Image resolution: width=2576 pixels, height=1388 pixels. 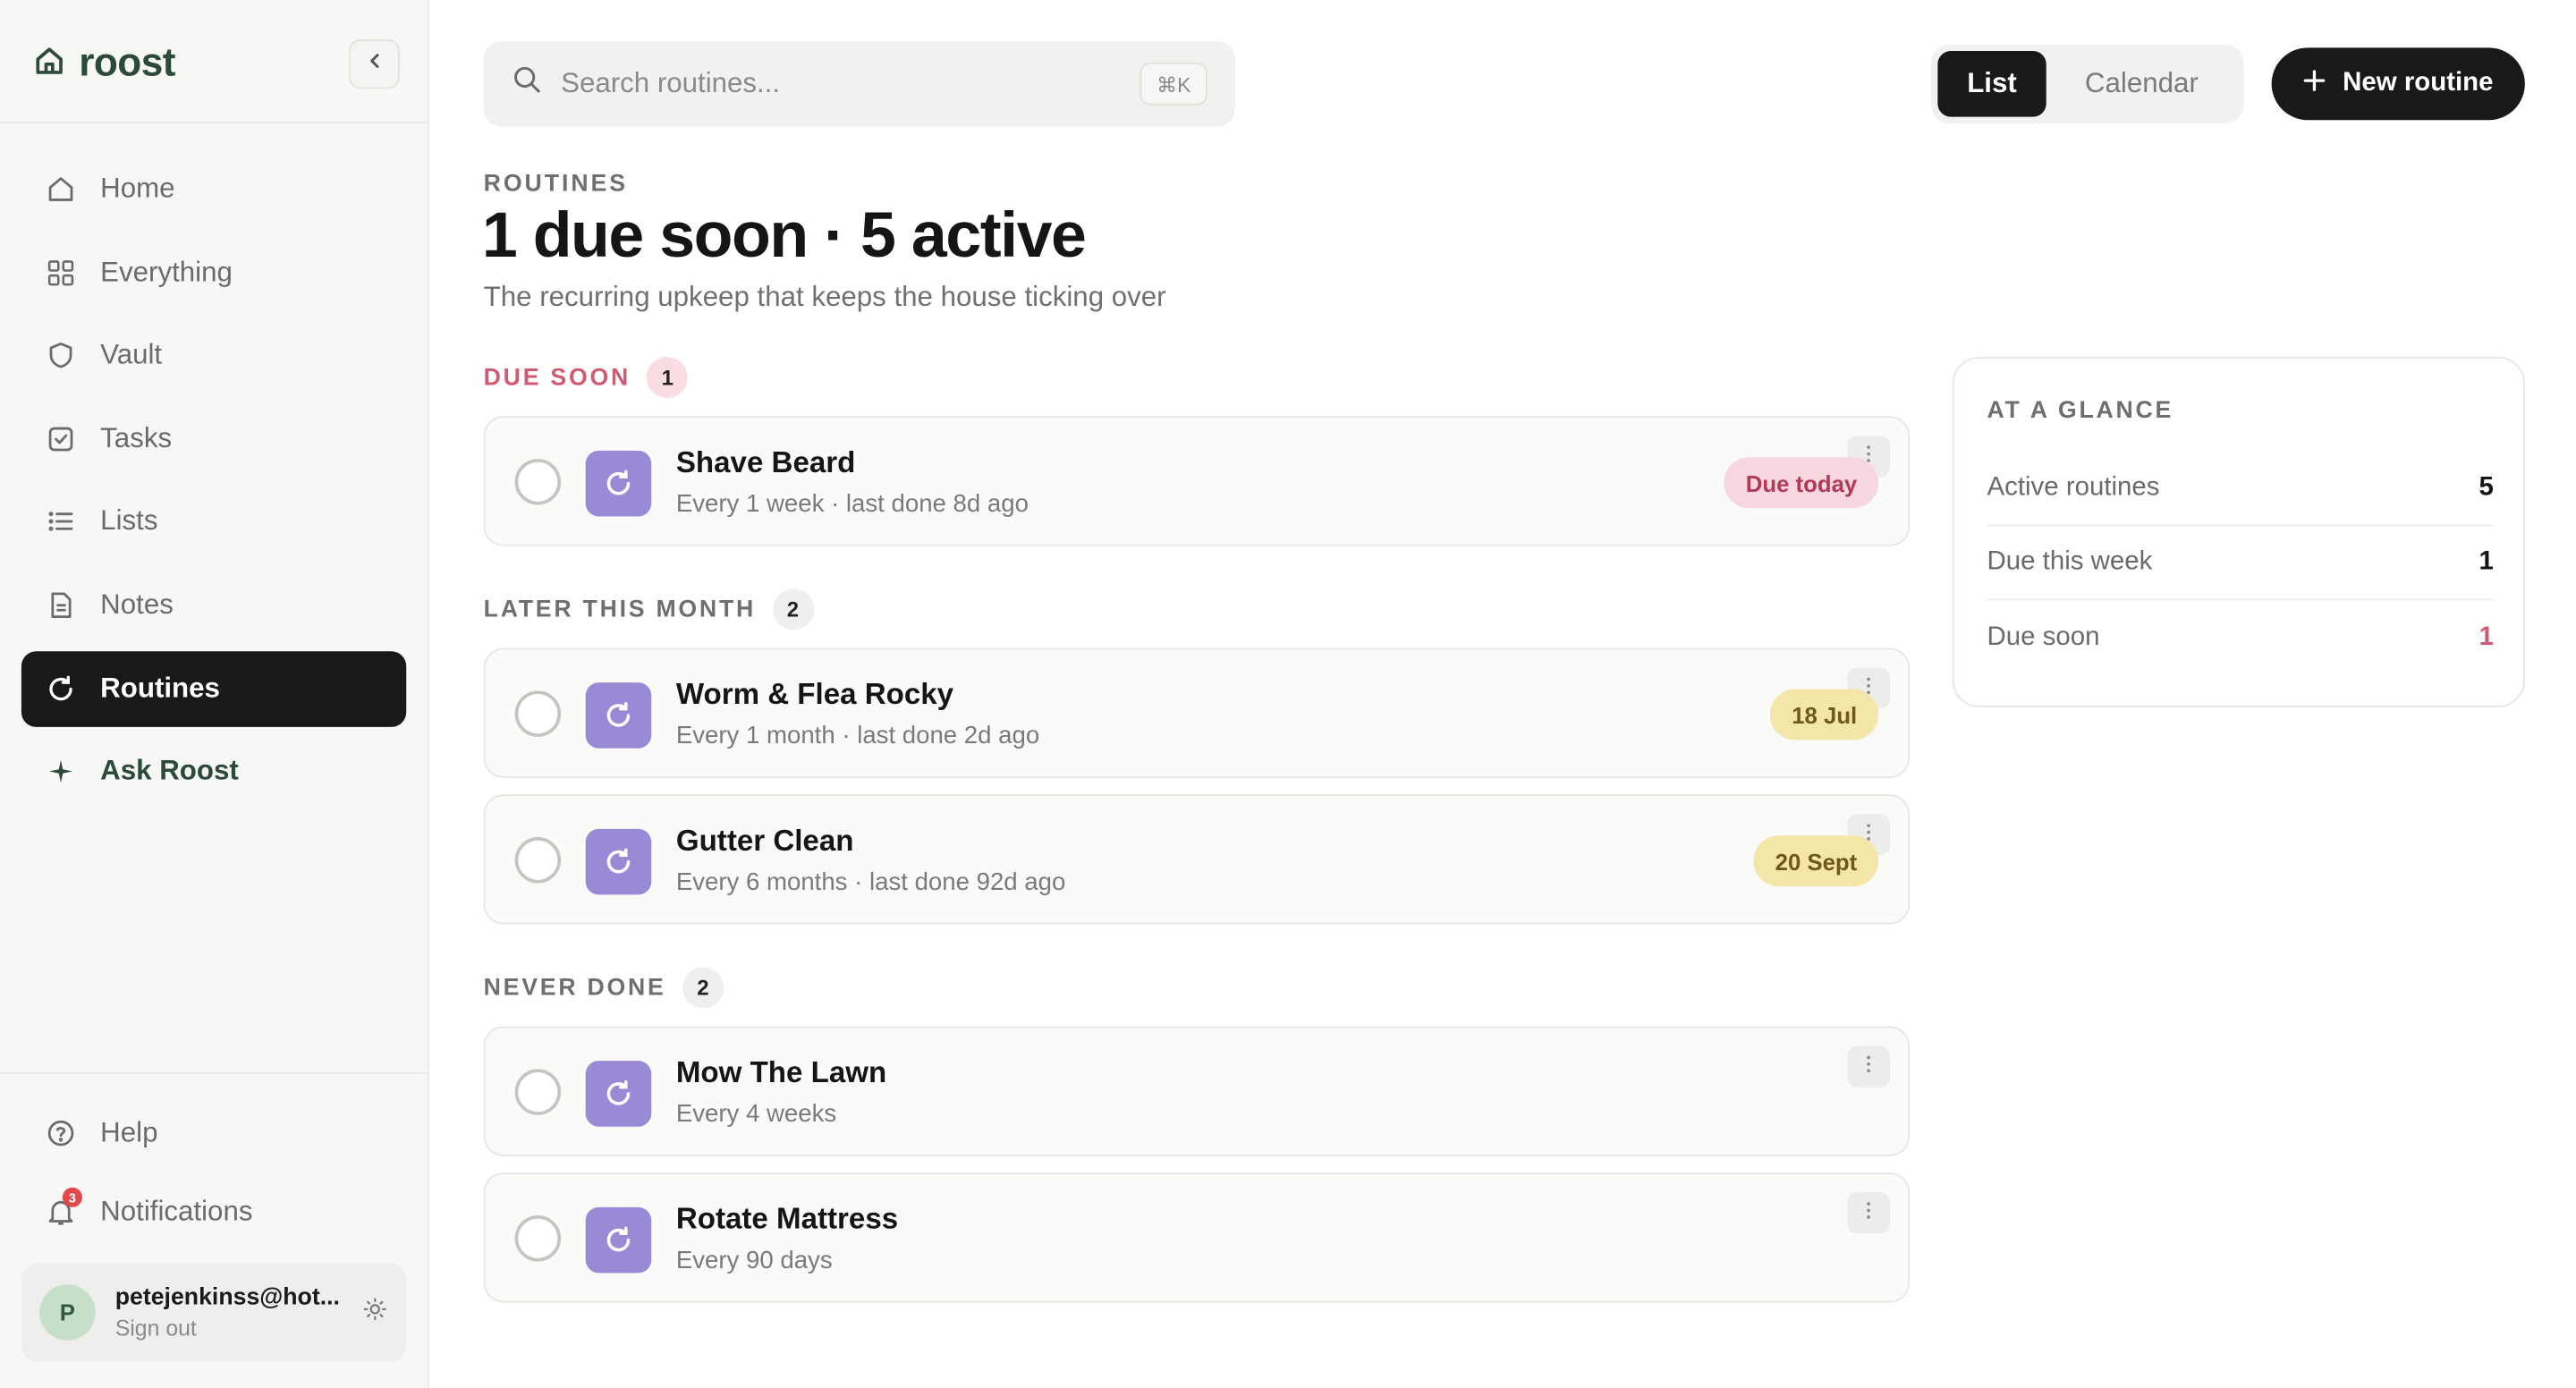 I want to click on sign-out-link: Sign out, so click(x=230, y=1328).